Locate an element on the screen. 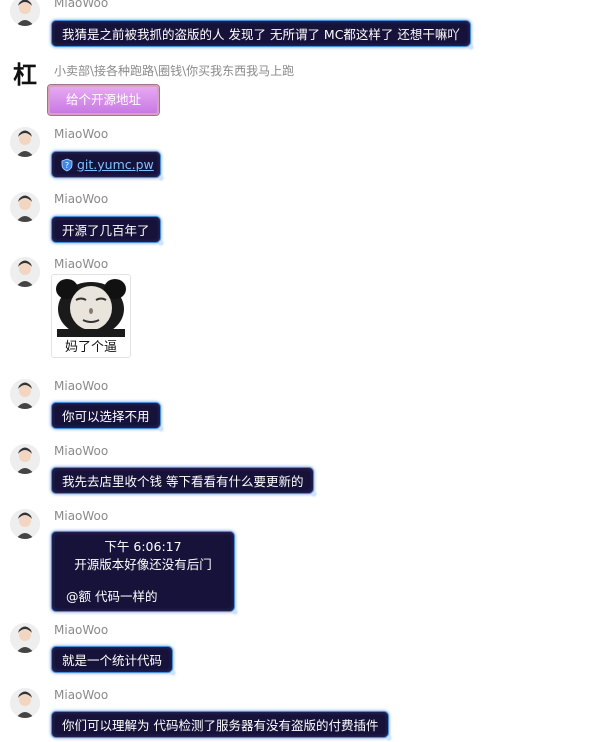 The height and width of the screenshot is (742, 599). sticker-image: 妈了个逼 is located at coordinates (91, 316).